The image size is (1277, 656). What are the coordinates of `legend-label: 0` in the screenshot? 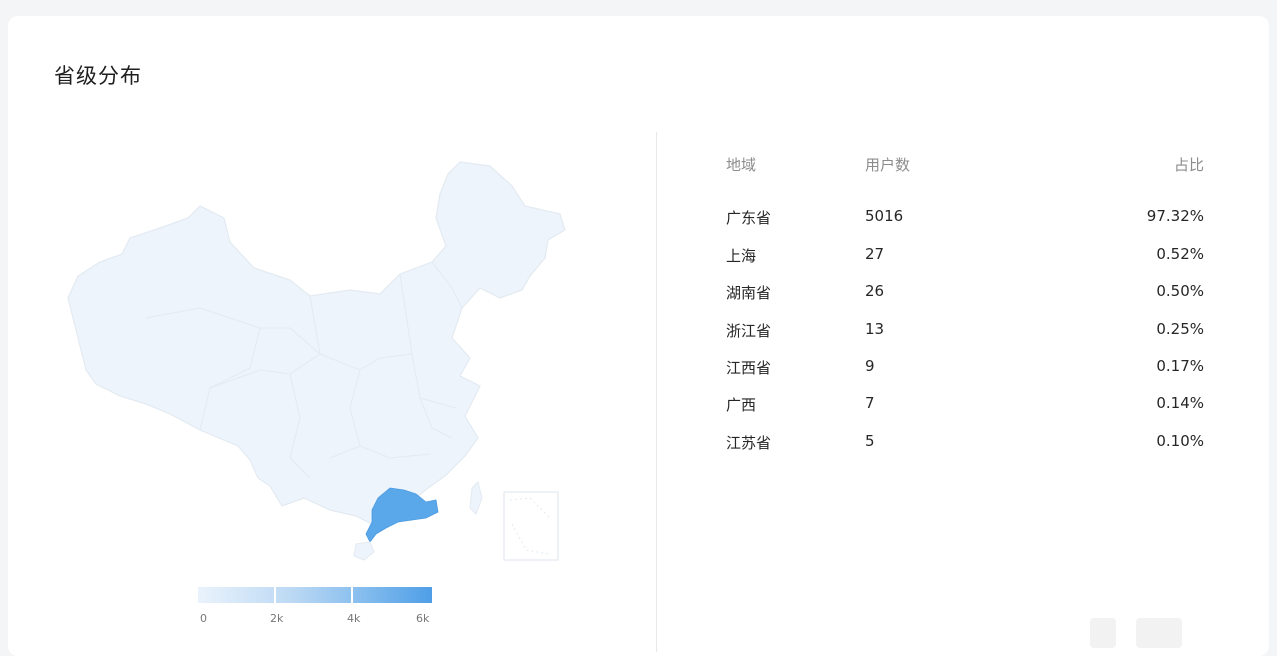 It's located at (203, 618).